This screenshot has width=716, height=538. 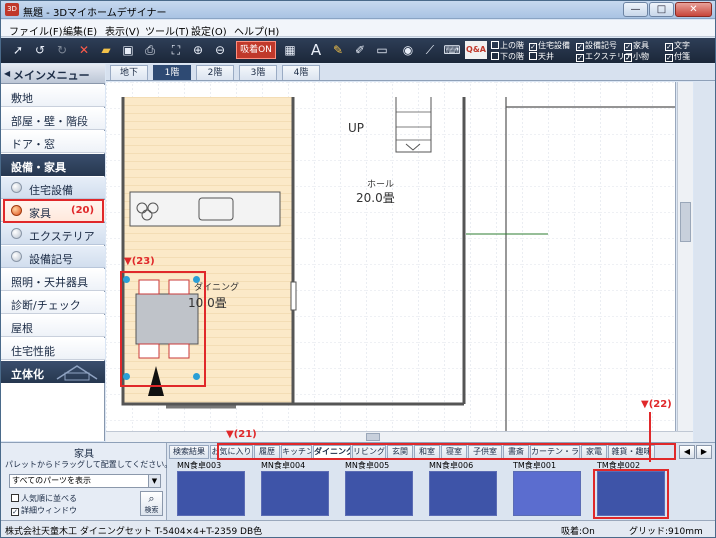 I want to click on tab-floor-2: 2階, so click(x=215, y=72).